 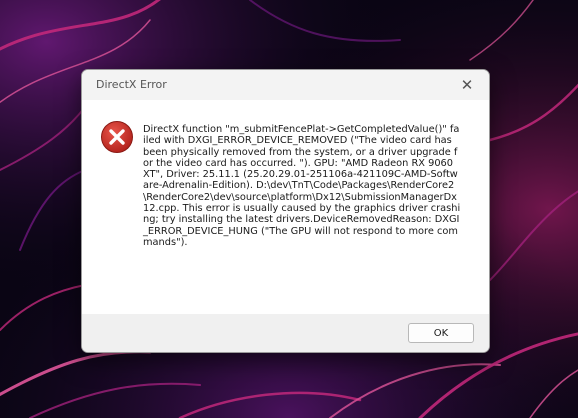 What do you see at coordinates (117, 137) in the screenshot?
I see `error-icon` at bounding box center [117, 137].